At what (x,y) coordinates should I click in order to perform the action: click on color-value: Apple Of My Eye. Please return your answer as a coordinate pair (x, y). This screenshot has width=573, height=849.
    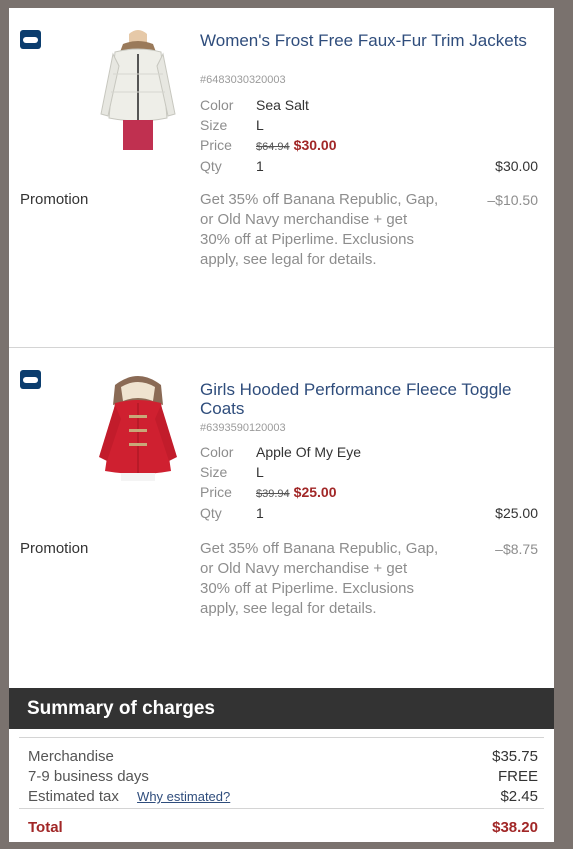
    Looking at the image, I should click on (309, 452).